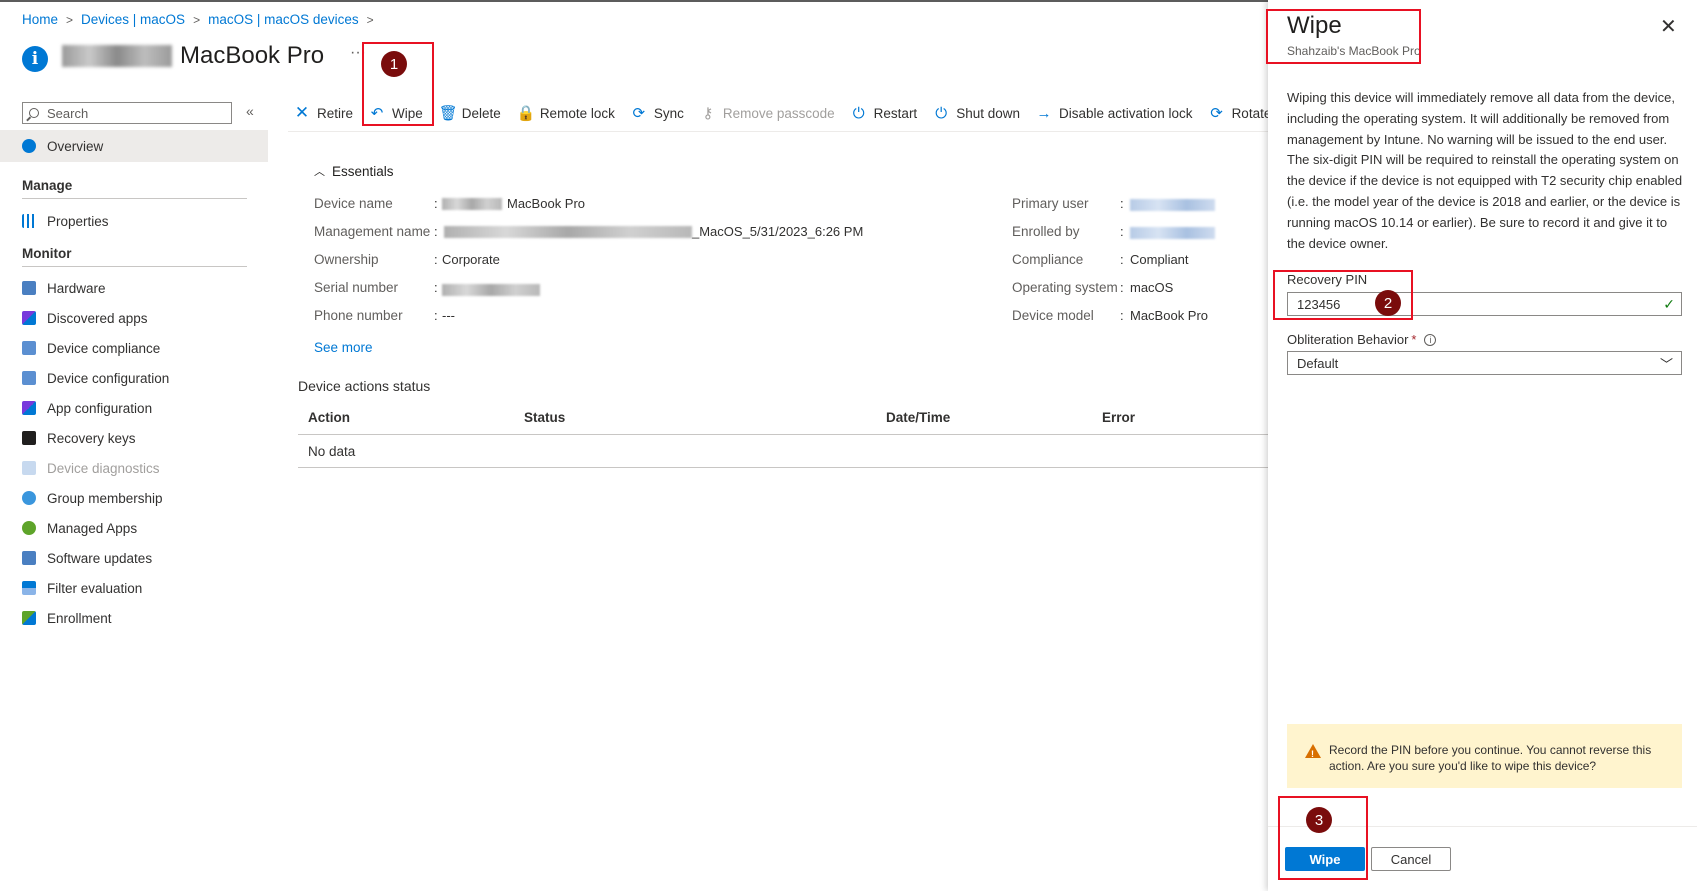 This screenshot has width=1697, height=891. I want to click on key-icon: ⚷, so click(708, 113).